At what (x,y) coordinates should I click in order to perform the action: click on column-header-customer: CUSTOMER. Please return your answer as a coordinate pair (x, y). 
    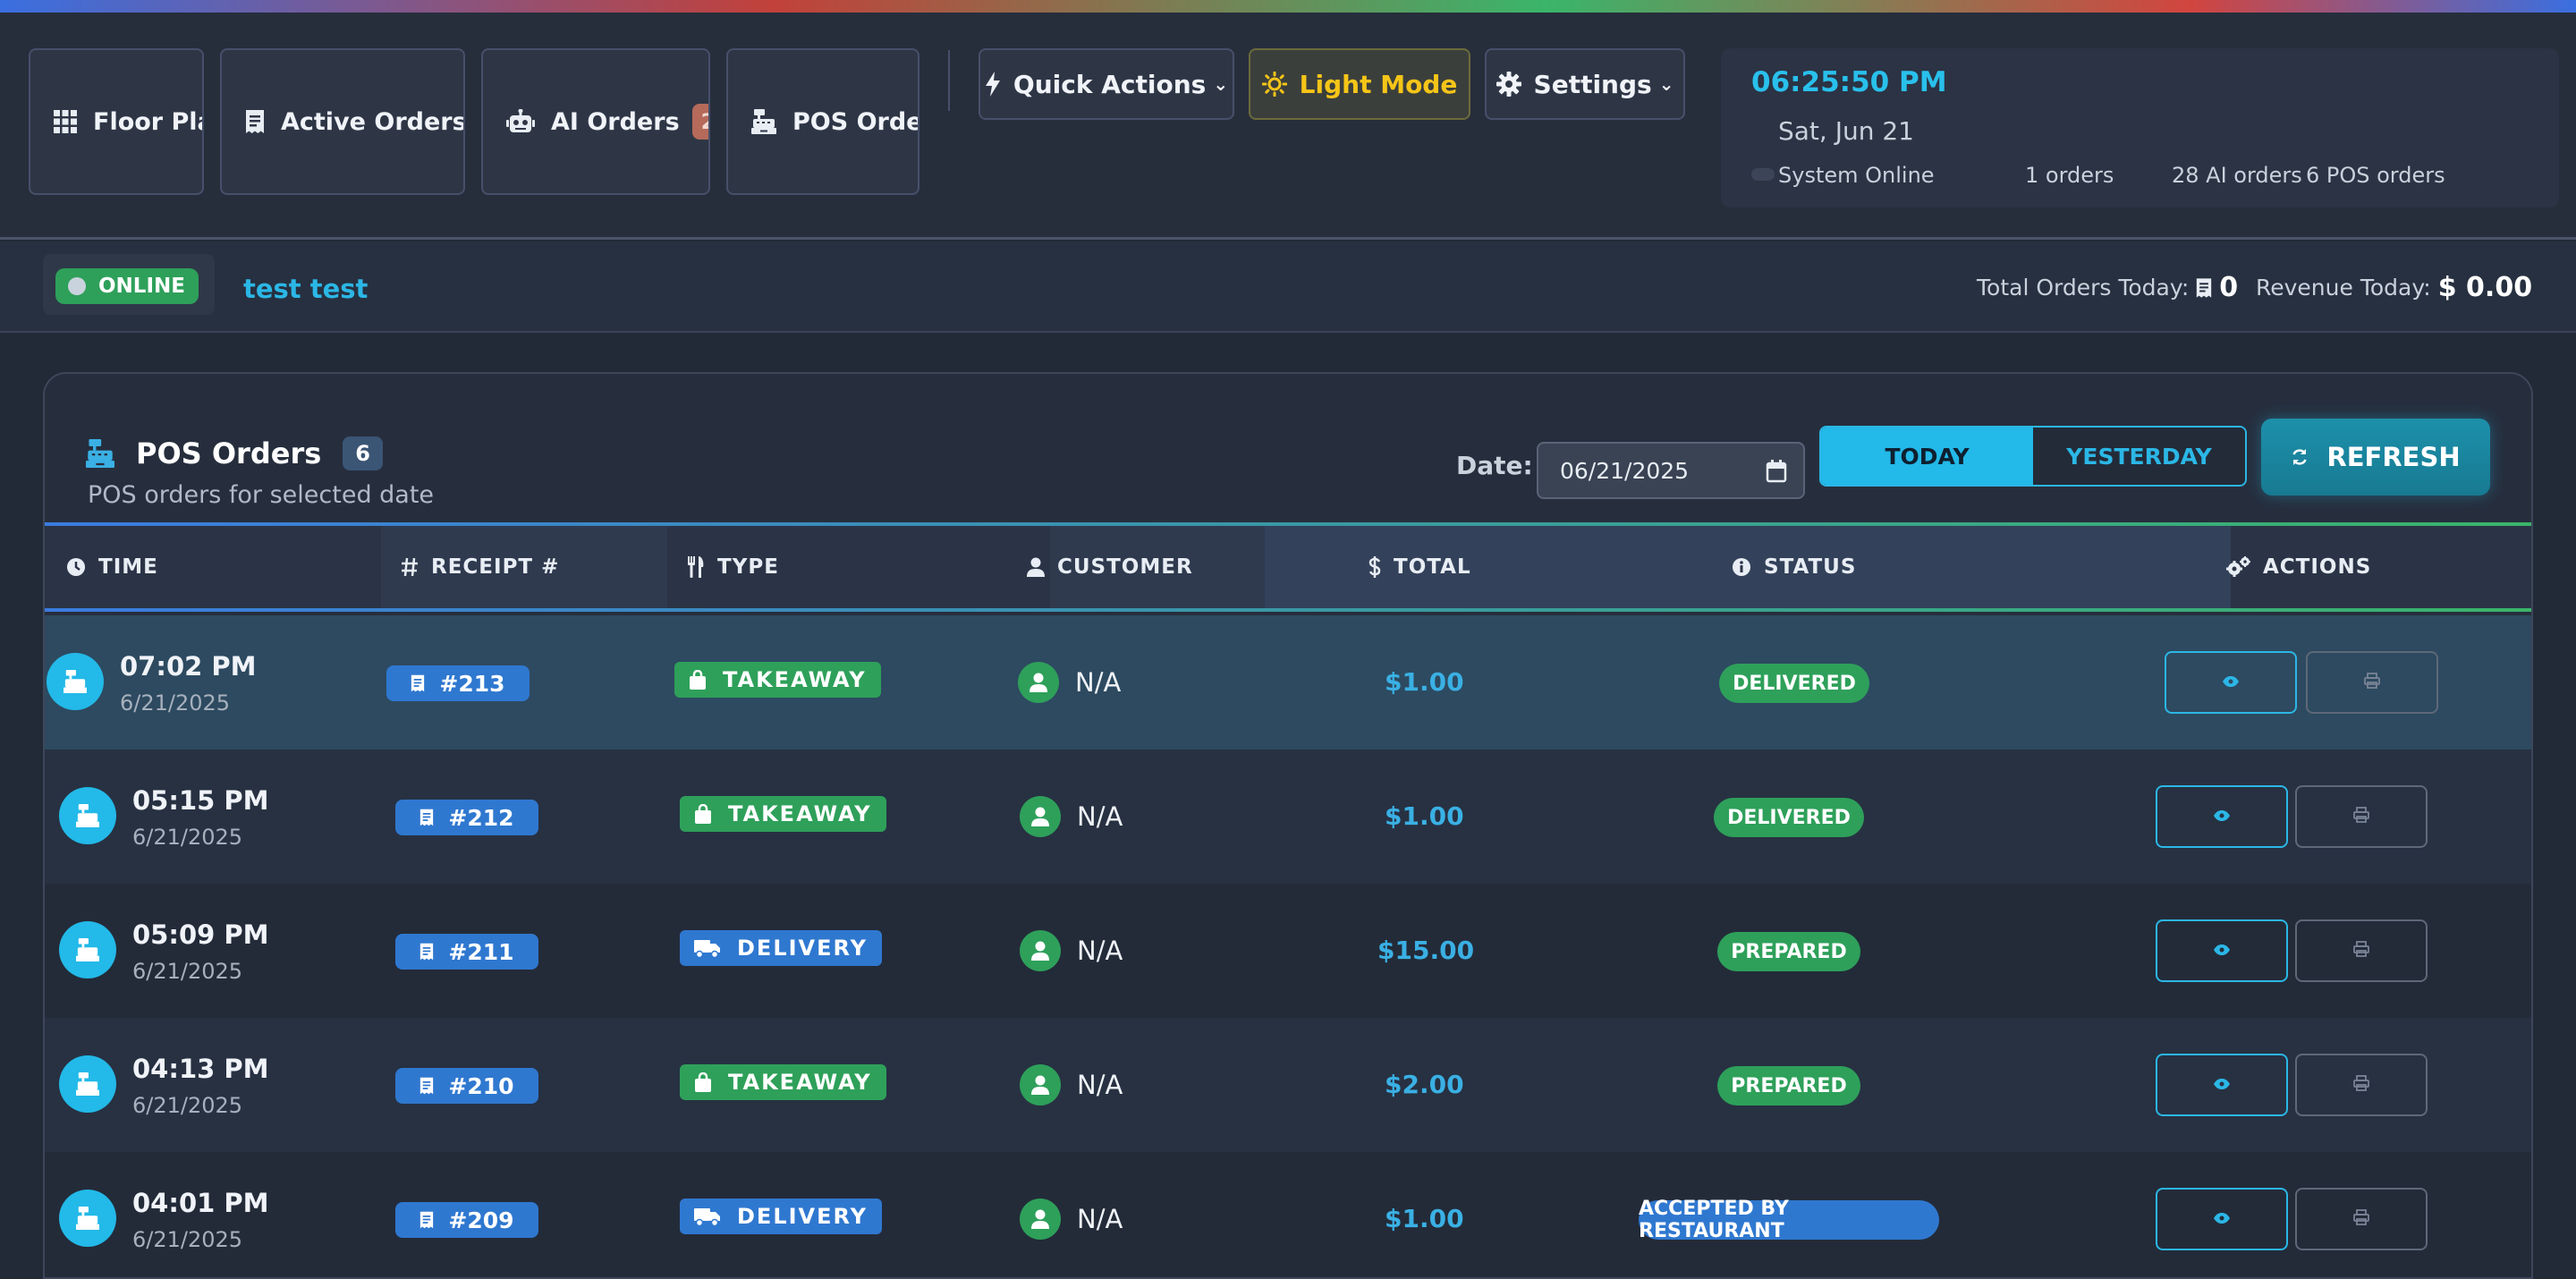
    Looking at the image, I should click on (1110, 567).